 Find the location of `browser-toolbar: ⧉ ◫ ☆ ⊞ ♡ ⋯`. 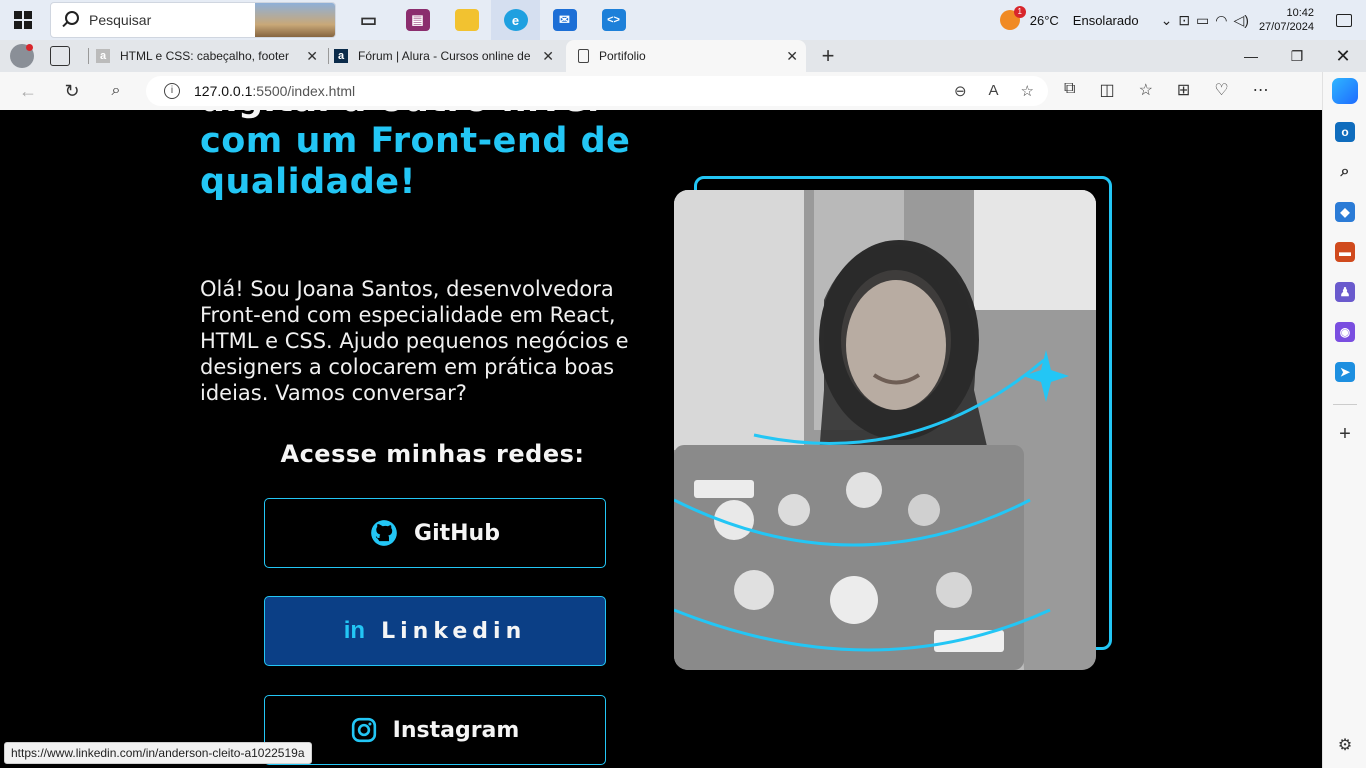

browser-toolbar: ⧉ ◫ ☆ ⊞ ♡ ⋯ is located at coordinates (1166, 90).